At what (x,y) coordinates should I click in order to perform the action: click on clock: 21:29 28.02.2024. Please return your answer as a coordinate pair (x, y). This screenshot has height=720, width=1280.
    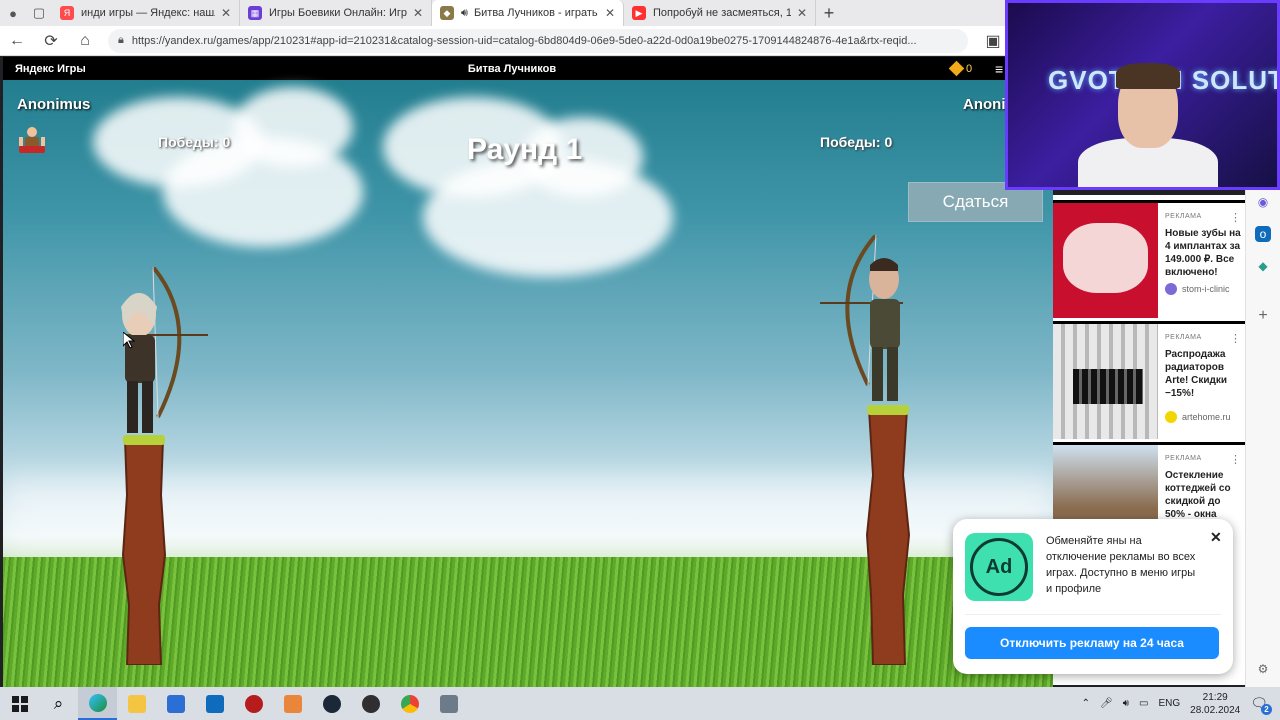
    Looking at the image, I should click on (1215, 704).